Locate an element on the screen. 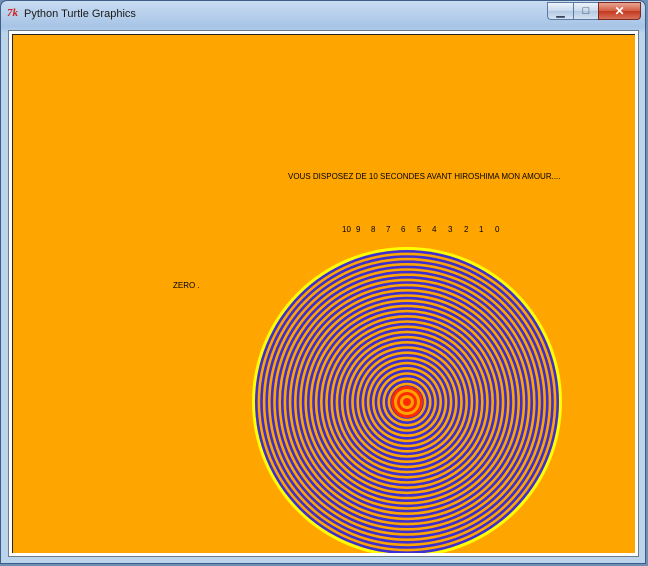  countdown-number: 3 is located at coordinates (450, 229).